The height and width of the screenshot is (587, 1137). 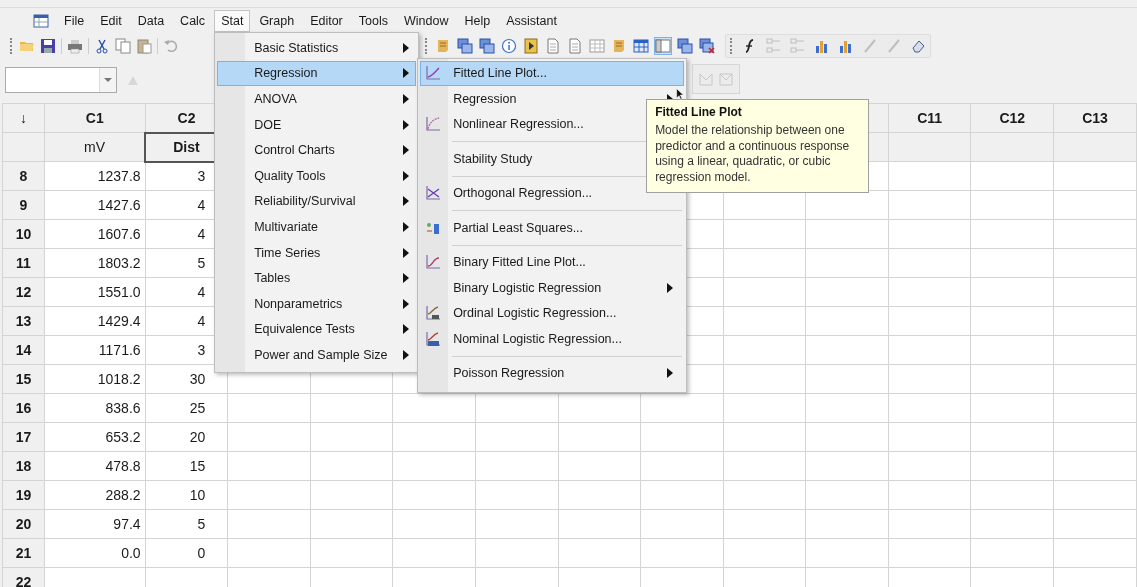 I want to click on menu-item: Tools, so click(x=373, y=21).